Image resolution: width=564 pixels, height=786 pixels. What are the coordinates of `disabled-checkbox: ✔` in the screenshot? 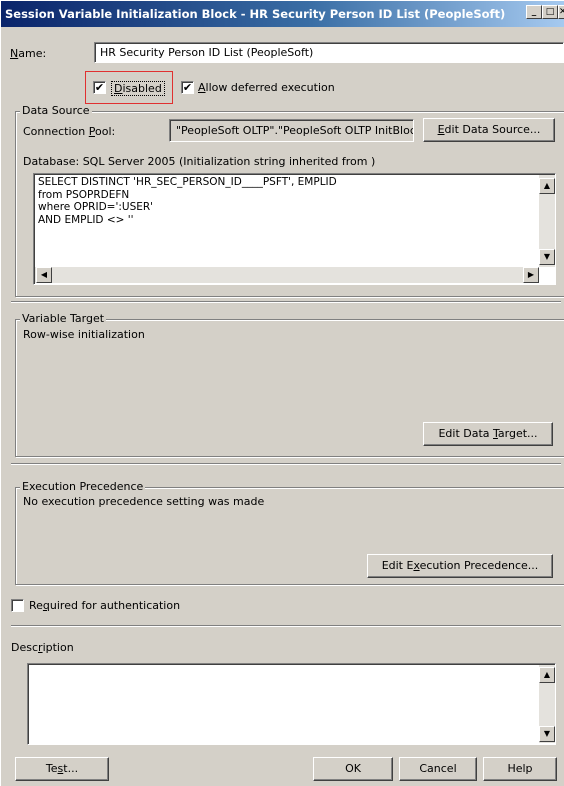 It's located at (99, 87).